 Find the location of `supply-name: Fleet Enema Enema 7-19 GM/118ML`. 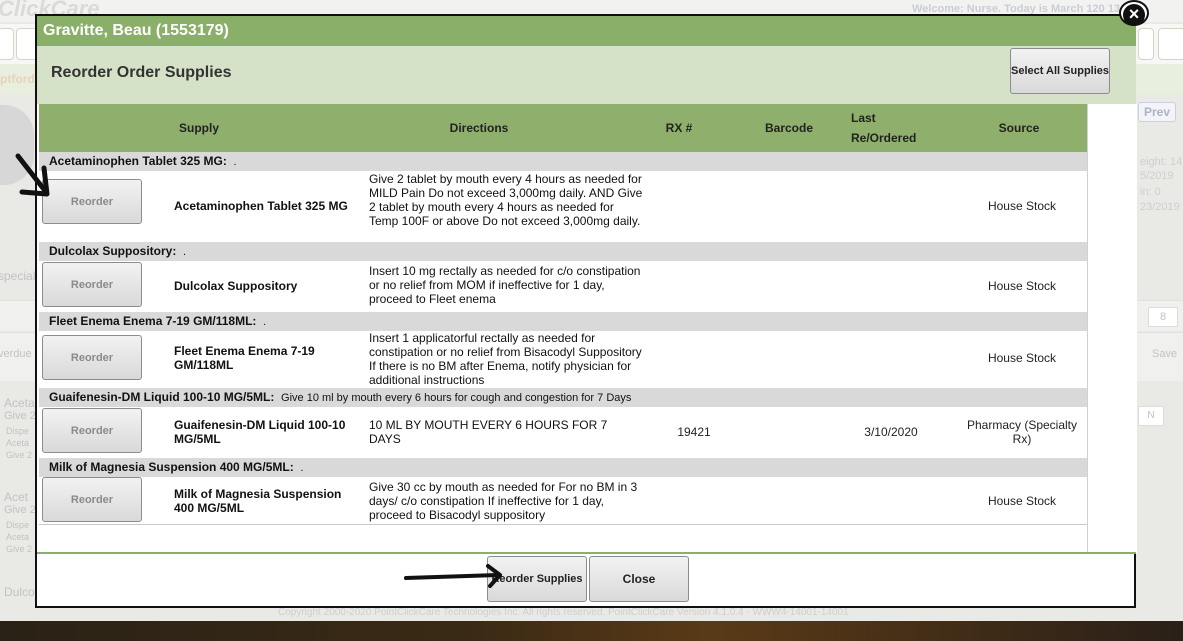

supply-name: Fleet Enema Enema 7-19 GM/118ML is located at coordinates (244, 358).